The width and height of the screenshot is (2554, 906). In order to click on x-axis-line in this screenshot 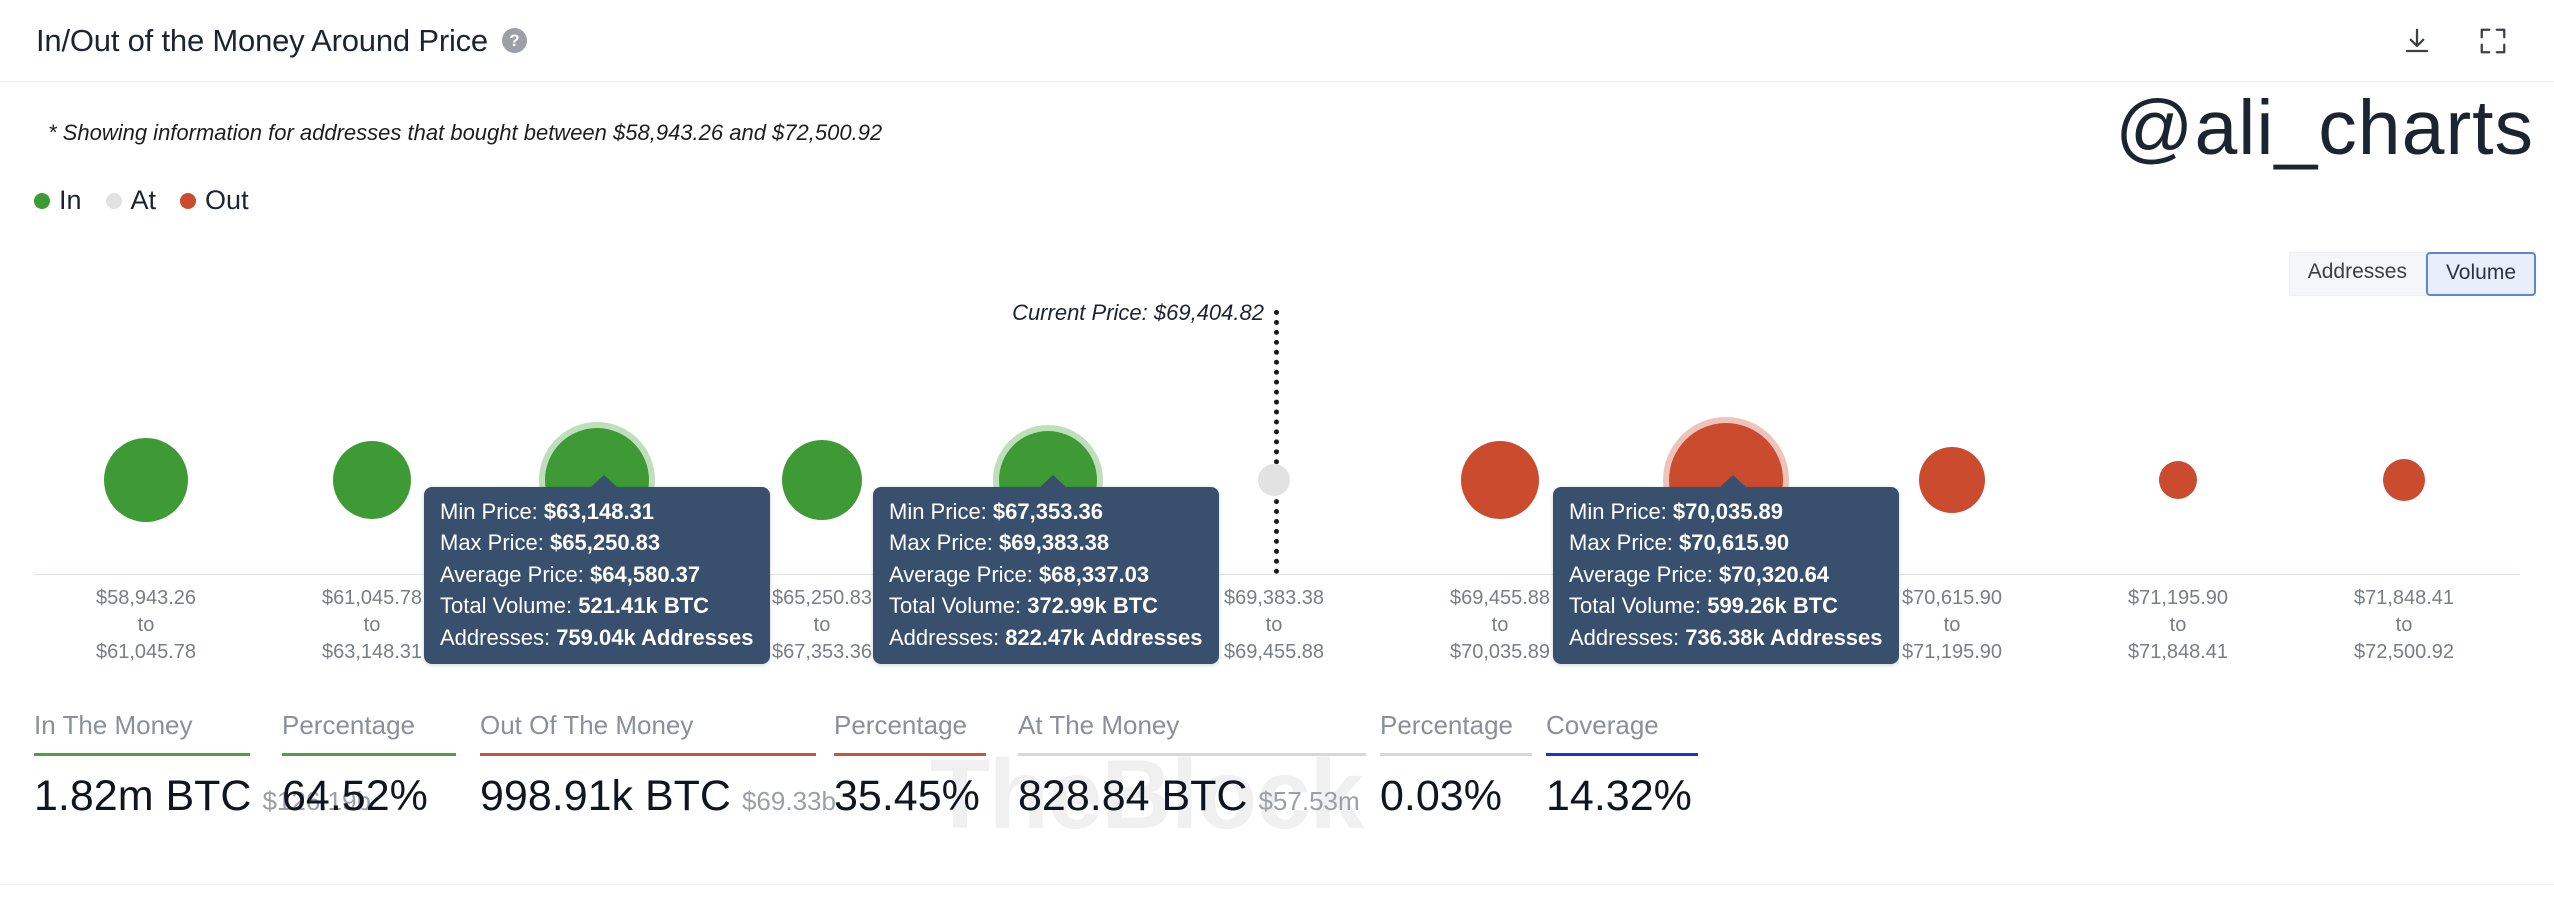, I will do `click(1277, 574)`.